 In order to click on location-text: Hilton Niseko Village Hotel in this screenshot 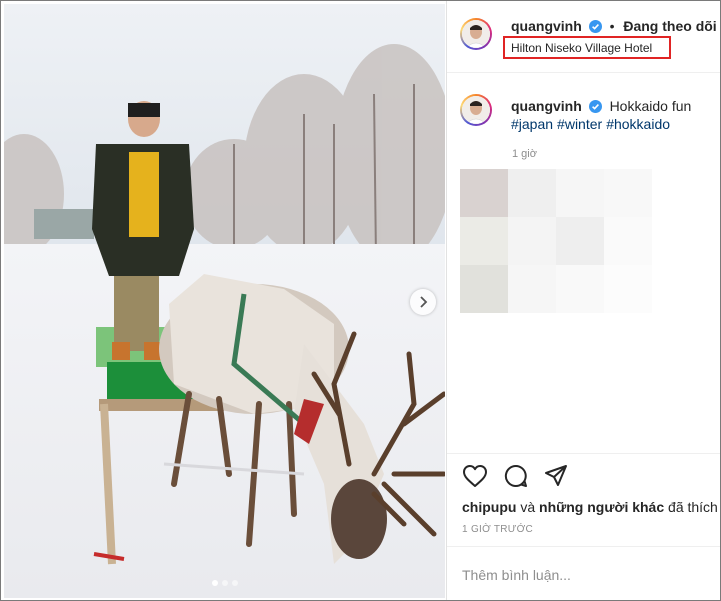, I will do `click(581, 48)`.